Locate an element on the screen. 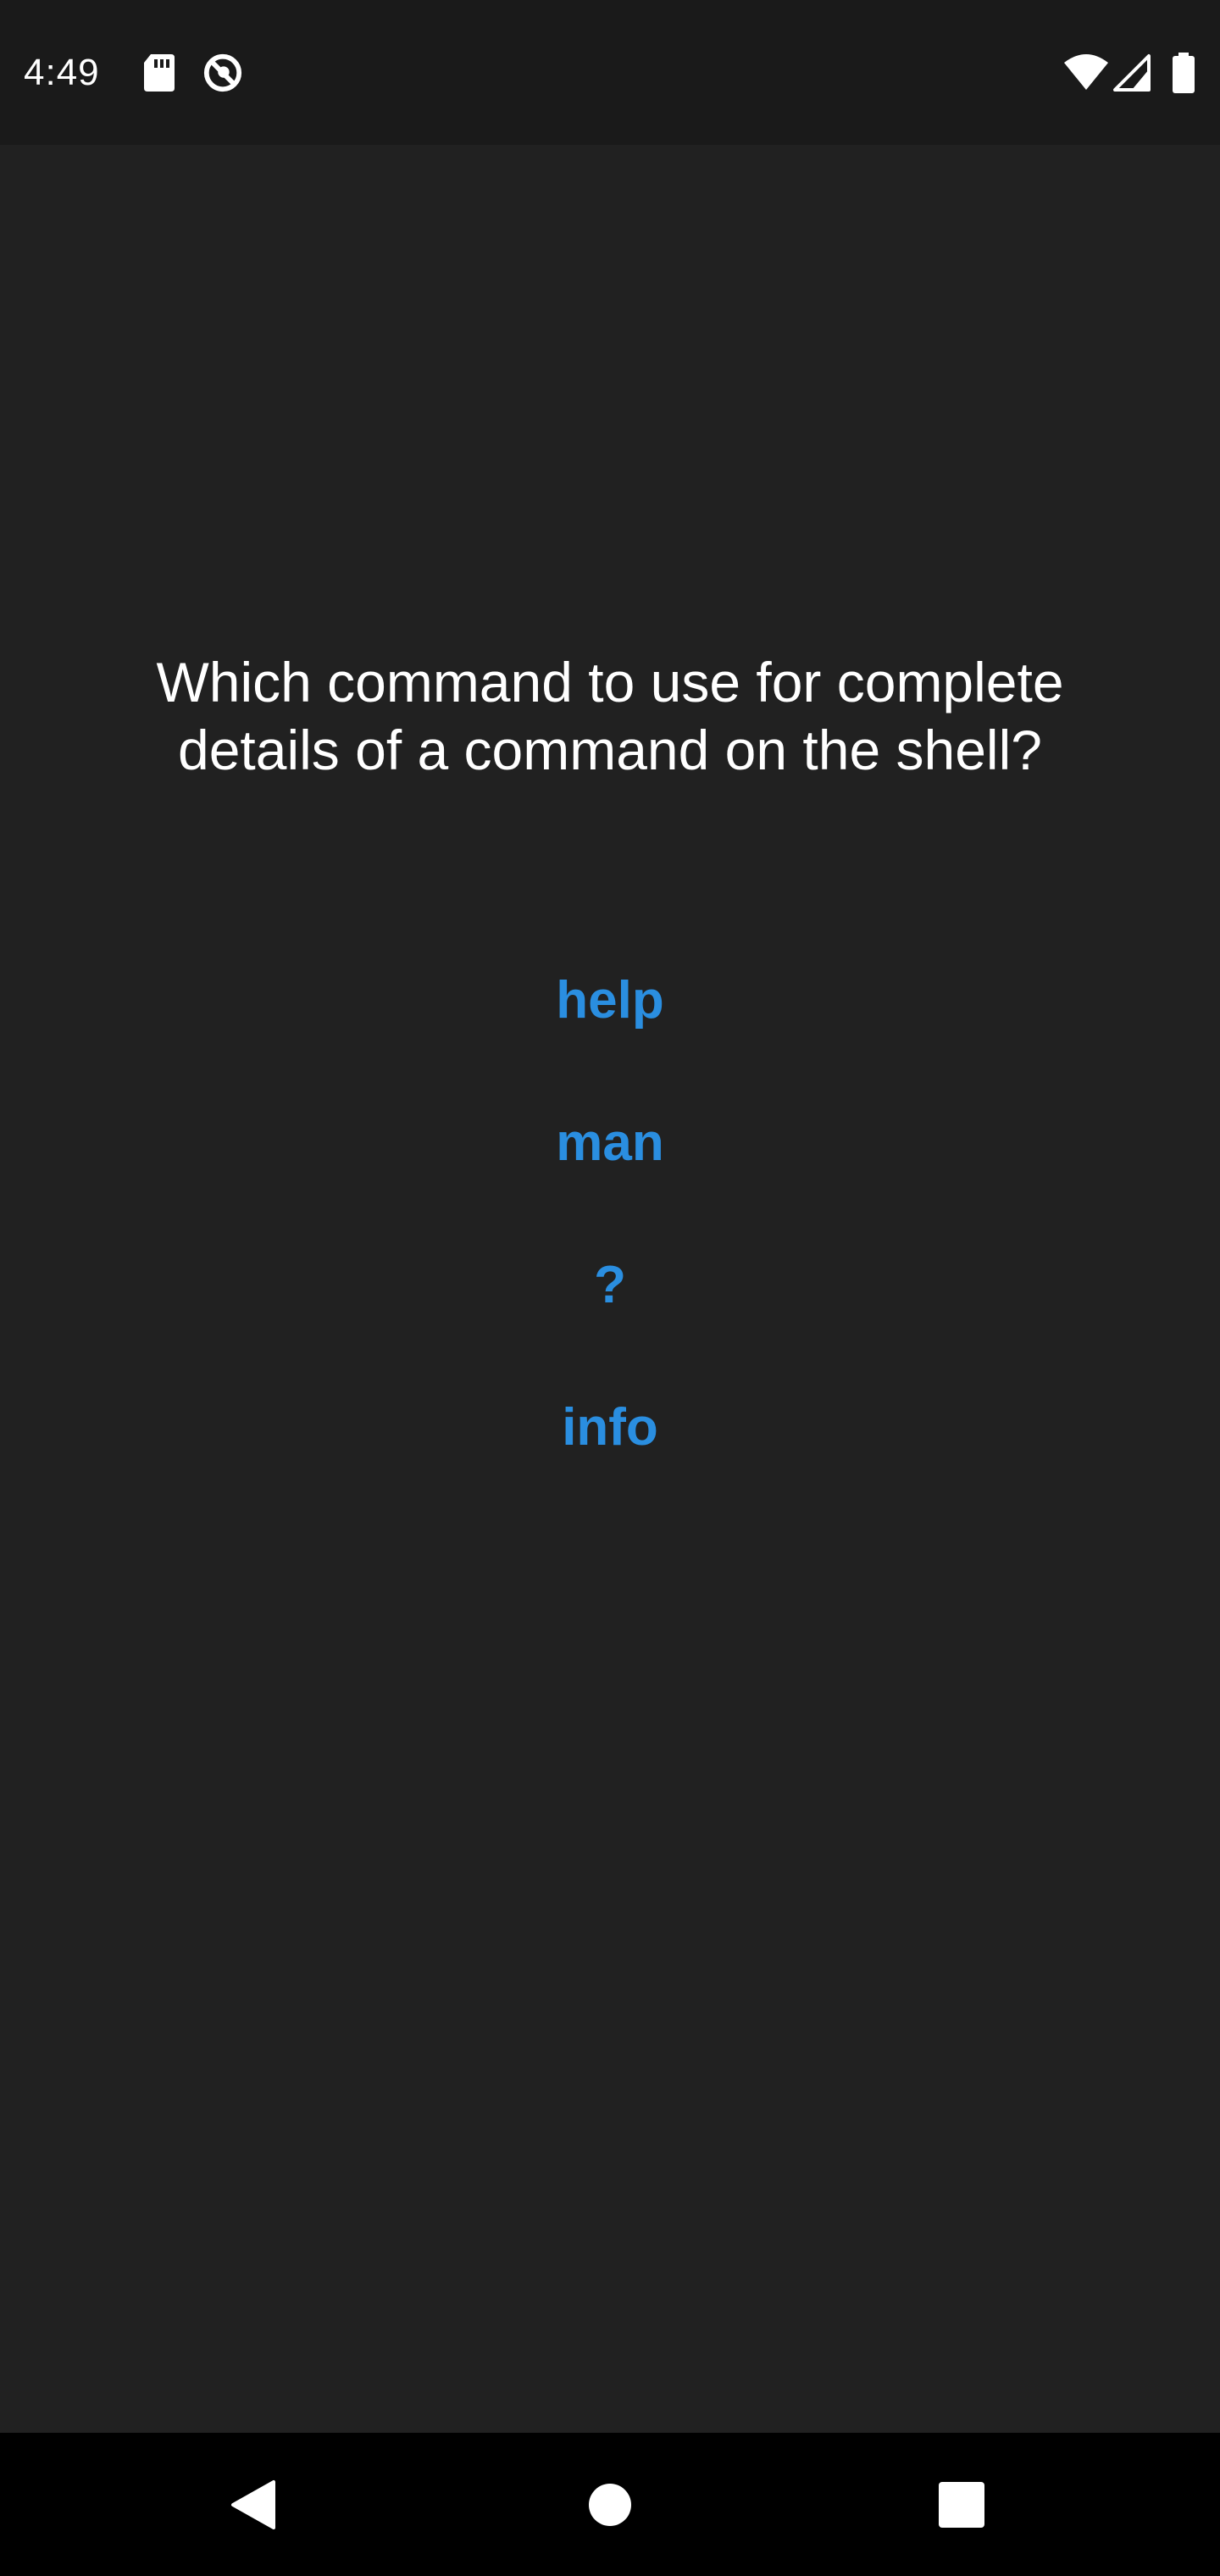 The height and width of the screenshot is (2576, 1220). wifi-icon is located at coordinates (1086, 73).